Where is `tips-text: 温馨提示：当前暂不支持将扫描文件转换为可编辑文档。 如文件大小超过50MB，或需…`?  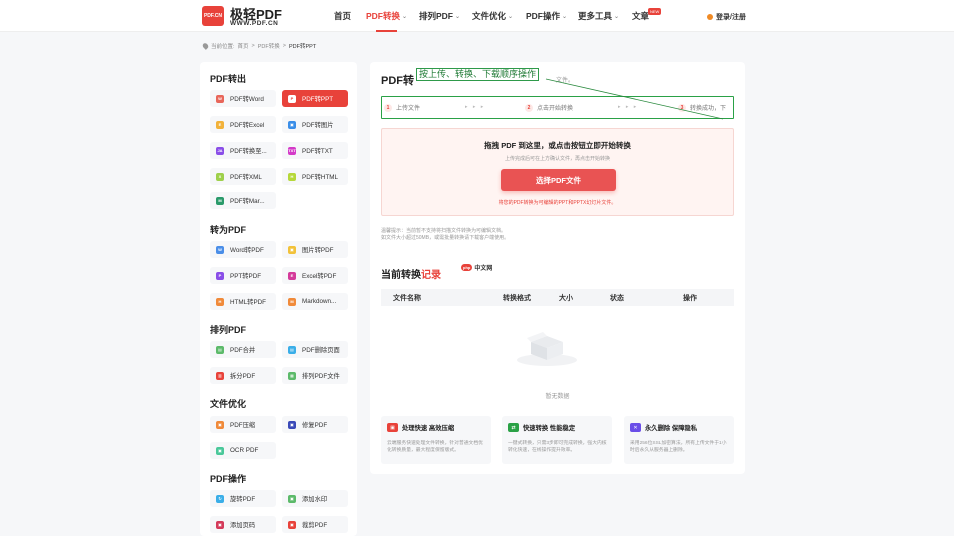 tips-text: 温馨提示：当前暂不支持将扫描文件转换为可编辑文档。 如文件大小超过50MB，或需… is located at coordinates (445, 234).